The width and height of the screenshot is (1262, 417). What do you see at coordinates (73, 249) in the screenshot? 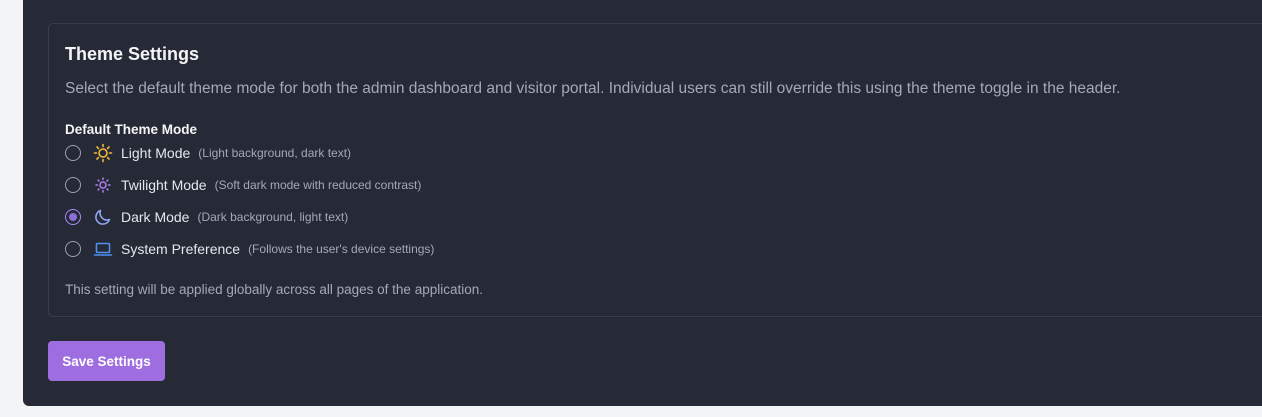
I see `system-preference-radio` at bounding box center [73, 249].